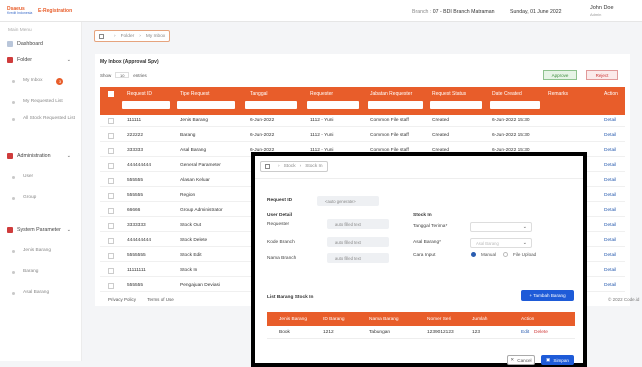 The width and height of the screenshot is (642, 367). I want to click on sidebar-item-all-stock-requested-list: All Stock Requested List, so click(45, 119).